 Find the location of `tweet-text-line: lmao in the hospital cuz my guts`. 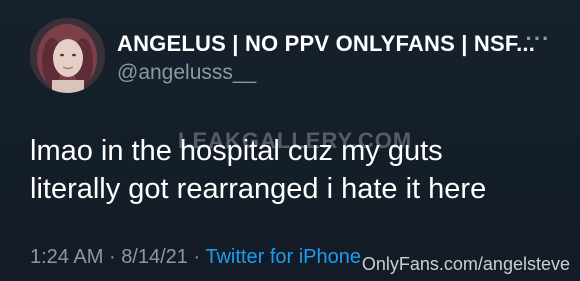

tweet-text-line: lmao in the hospital cuz my guts is located at coordinates (236, 151).